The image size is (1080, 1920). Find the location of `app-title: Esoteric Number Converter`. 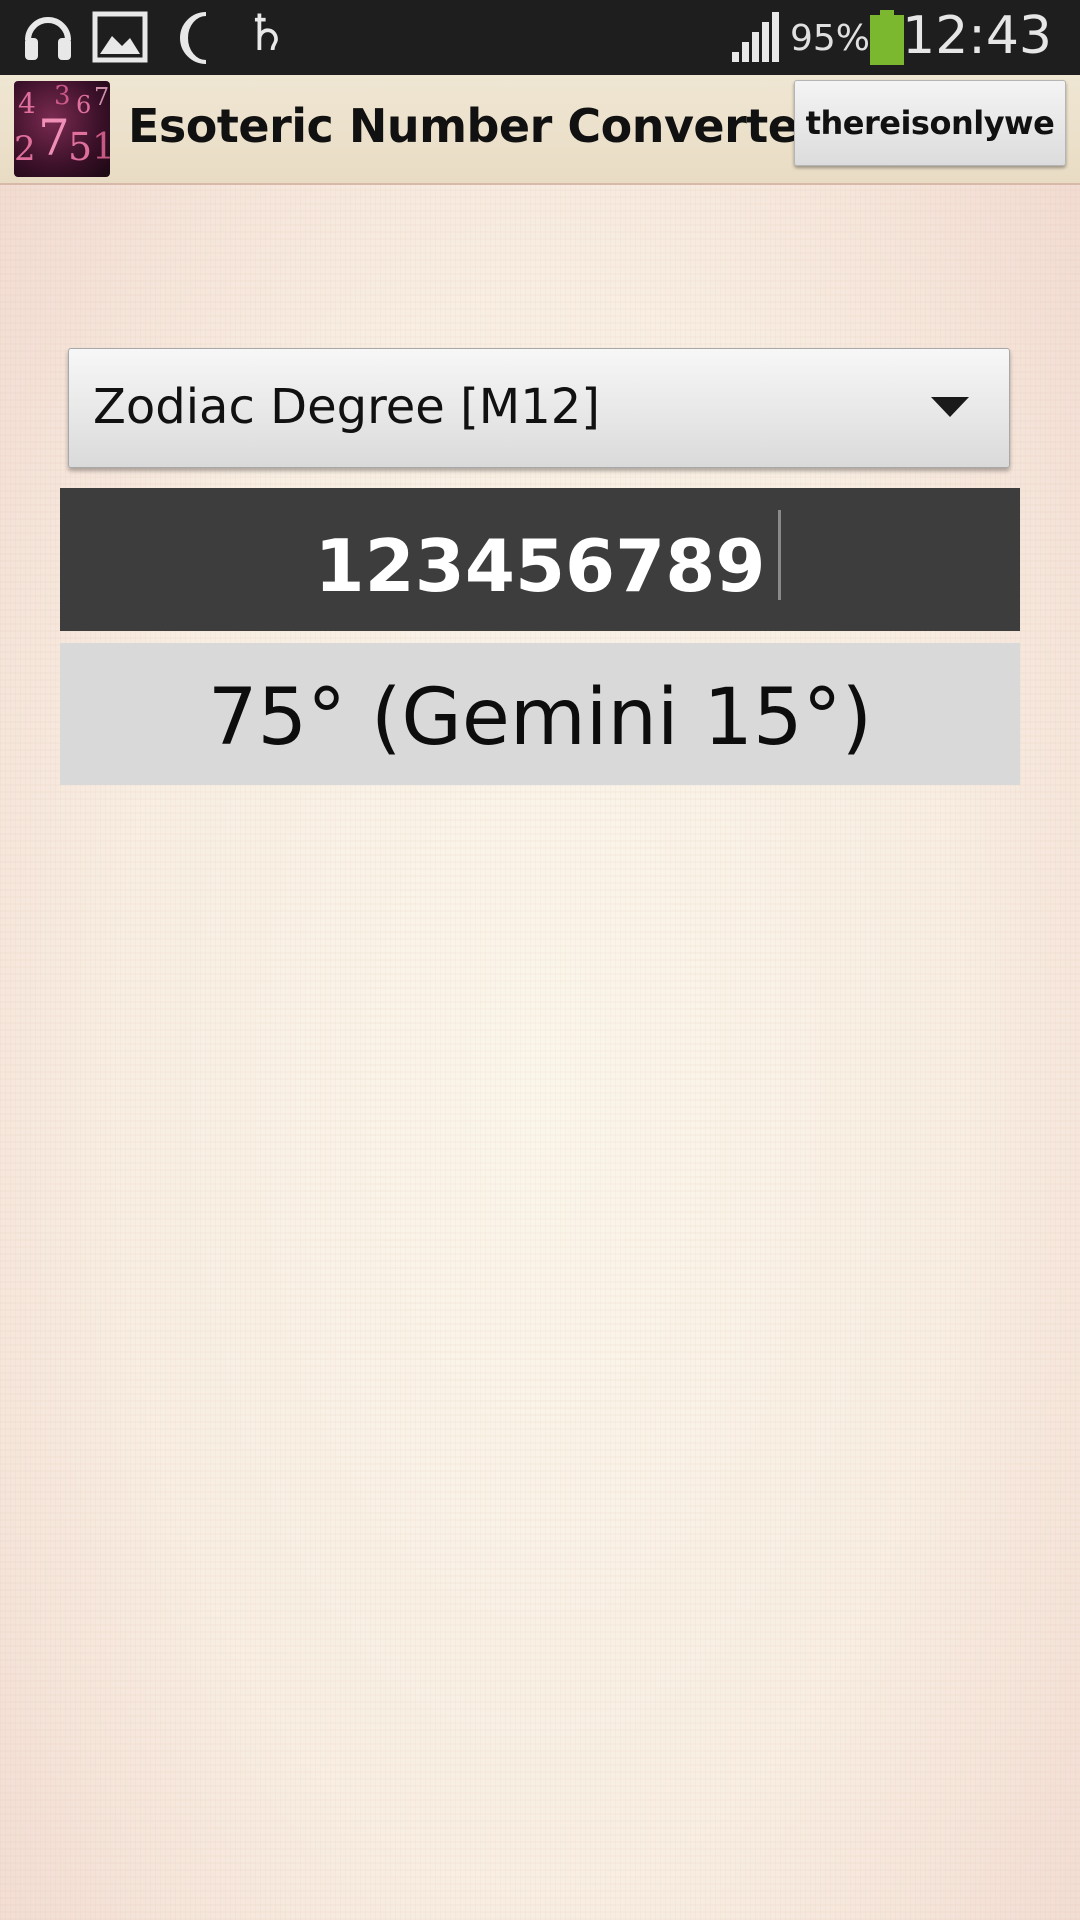

app-title: Esoteric Number Converter is located at coordinates (474, 126).